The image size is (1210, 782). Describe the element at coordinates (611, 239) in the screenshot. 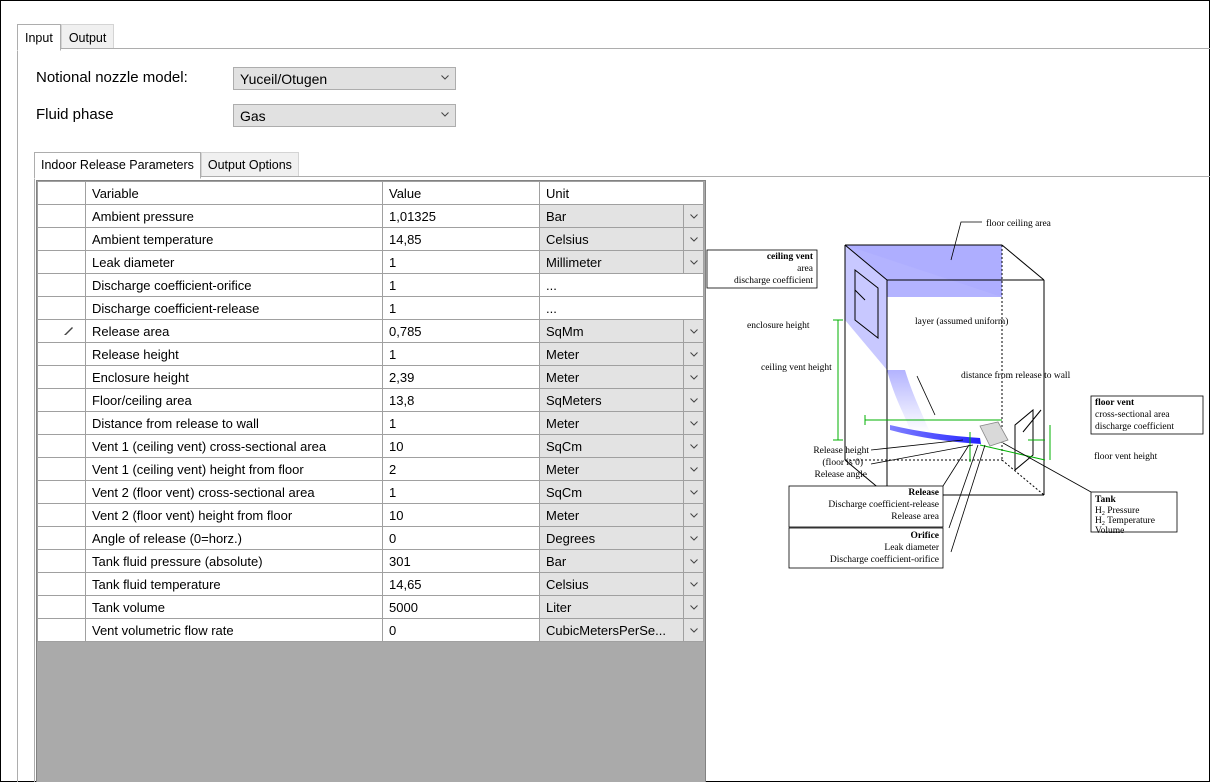

I see `cell-unit: Celsius` at that location.